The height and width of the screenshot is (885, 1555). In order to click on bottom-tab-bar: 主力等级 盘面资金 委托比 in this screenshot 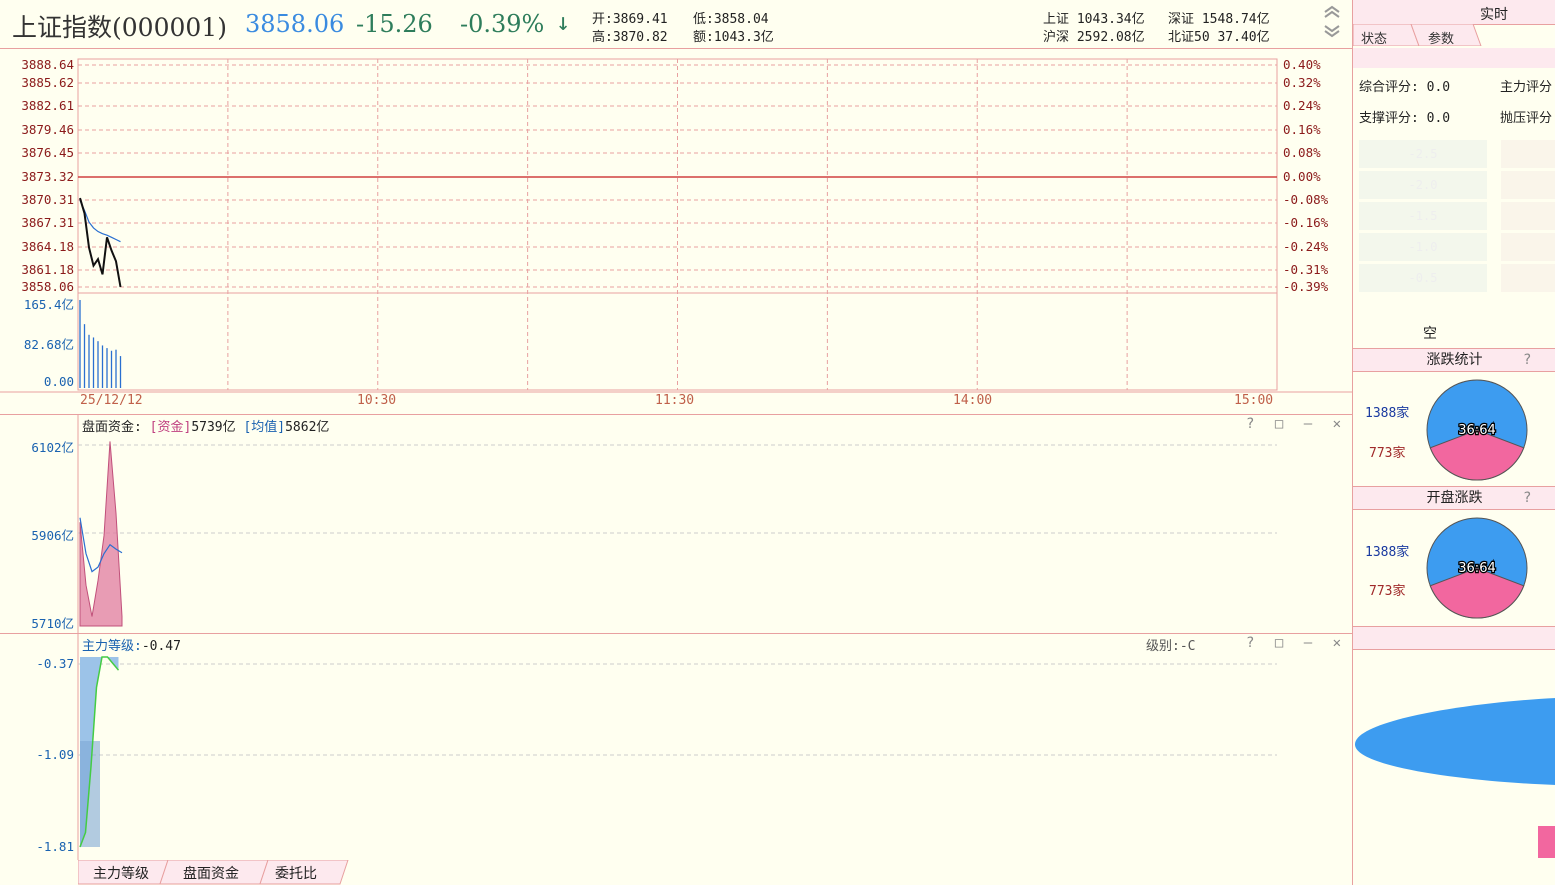, I will do `click(676, 872)`.